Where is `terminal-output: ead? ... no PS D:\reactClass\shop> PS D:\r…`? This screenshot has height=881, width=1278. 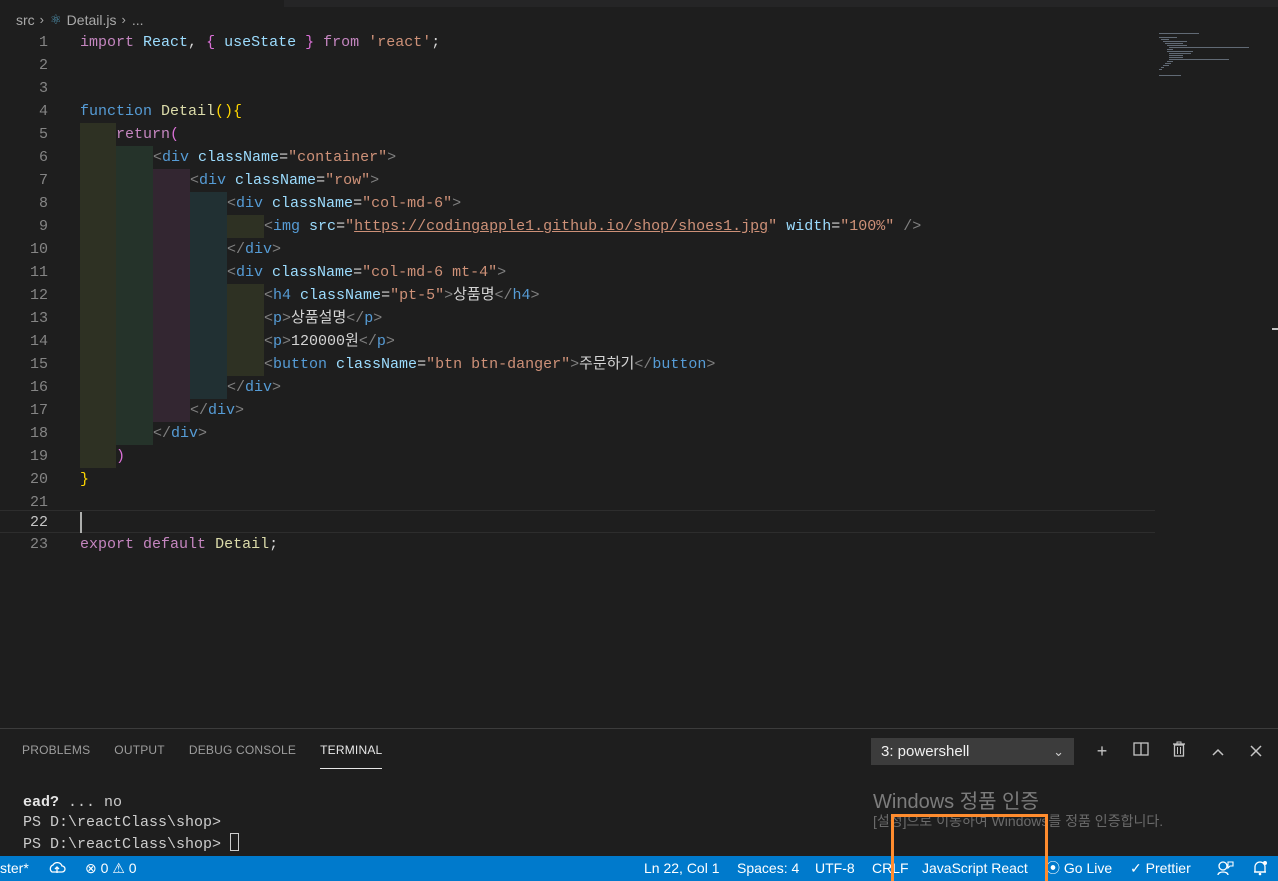 terminal-output: ead? ... no PS D:\reactClass\shop> PS D:\r… is located at coordinates (131, 824).